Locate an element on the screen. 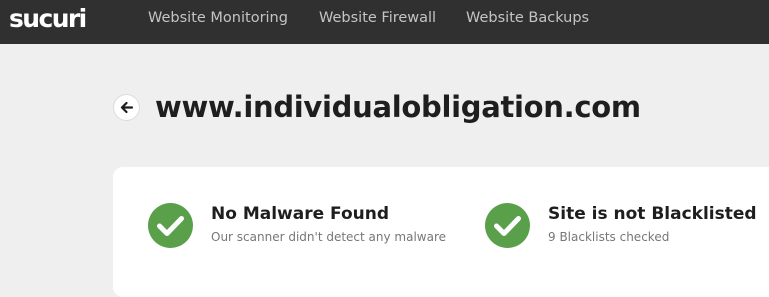 This screenshot has height=297, width=769. blacklist-status-title: Site is not Blacklisted is located at coordinates (652, 214).